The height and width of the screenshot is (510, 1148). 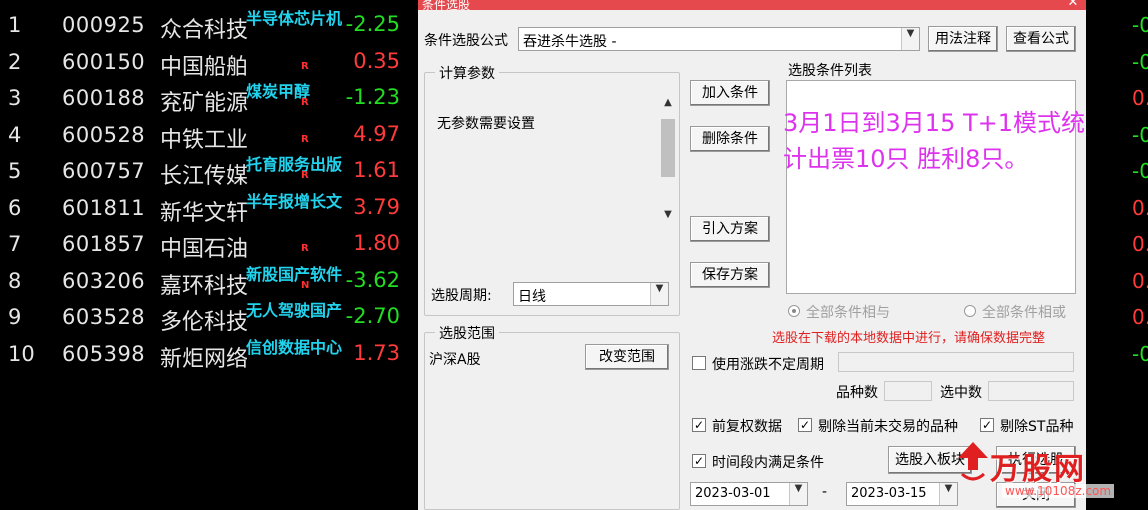 I want to click on variety-count-field, so click(x=908, y=391).